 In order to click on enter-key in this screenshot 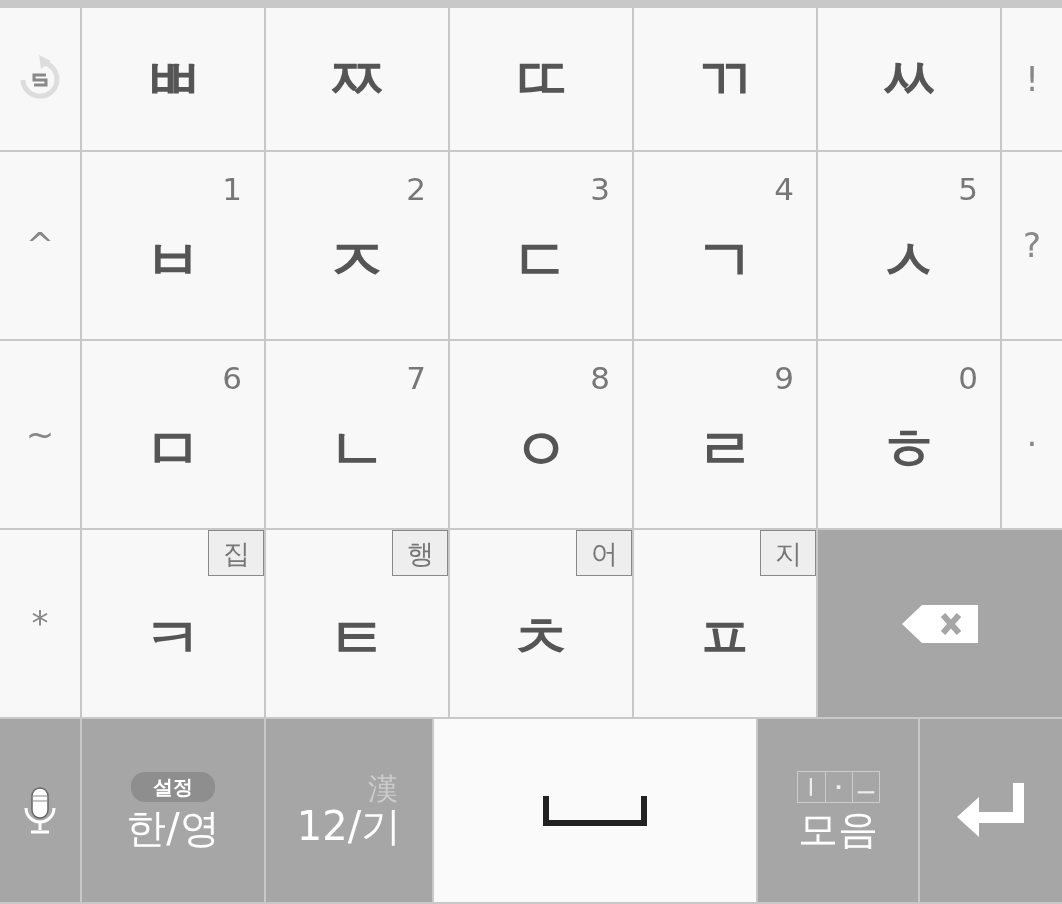, I will do `click(991, 810)`.